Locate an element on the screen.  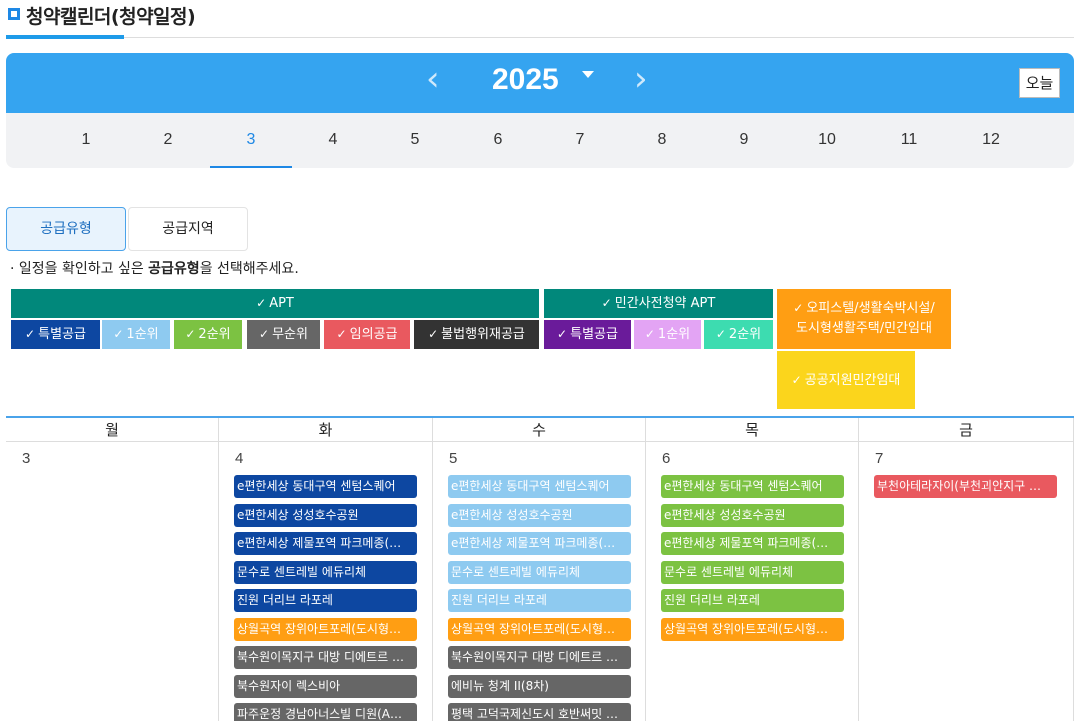
filter-apt-5-label: 불법행위재공급 is located at coordinates (483, 334).